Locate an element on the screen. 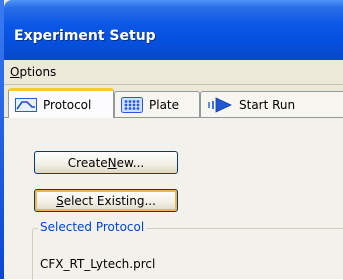 The width and height of the screenshot is (343, 280). tab-protocol-label: Protocol is located at coordinates (67, 104).